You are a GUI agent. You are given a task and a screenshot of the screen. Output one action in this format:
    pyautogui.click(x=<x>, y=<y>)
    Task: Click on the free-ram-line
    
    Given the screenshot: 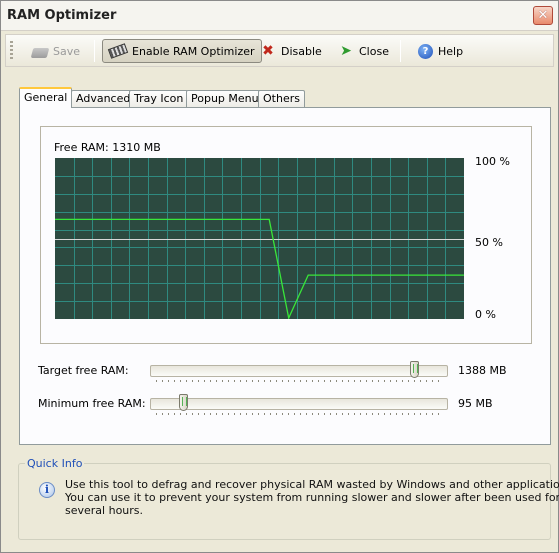 What is the action you would take?
    pyautogui.click(x=259, y=268)
    